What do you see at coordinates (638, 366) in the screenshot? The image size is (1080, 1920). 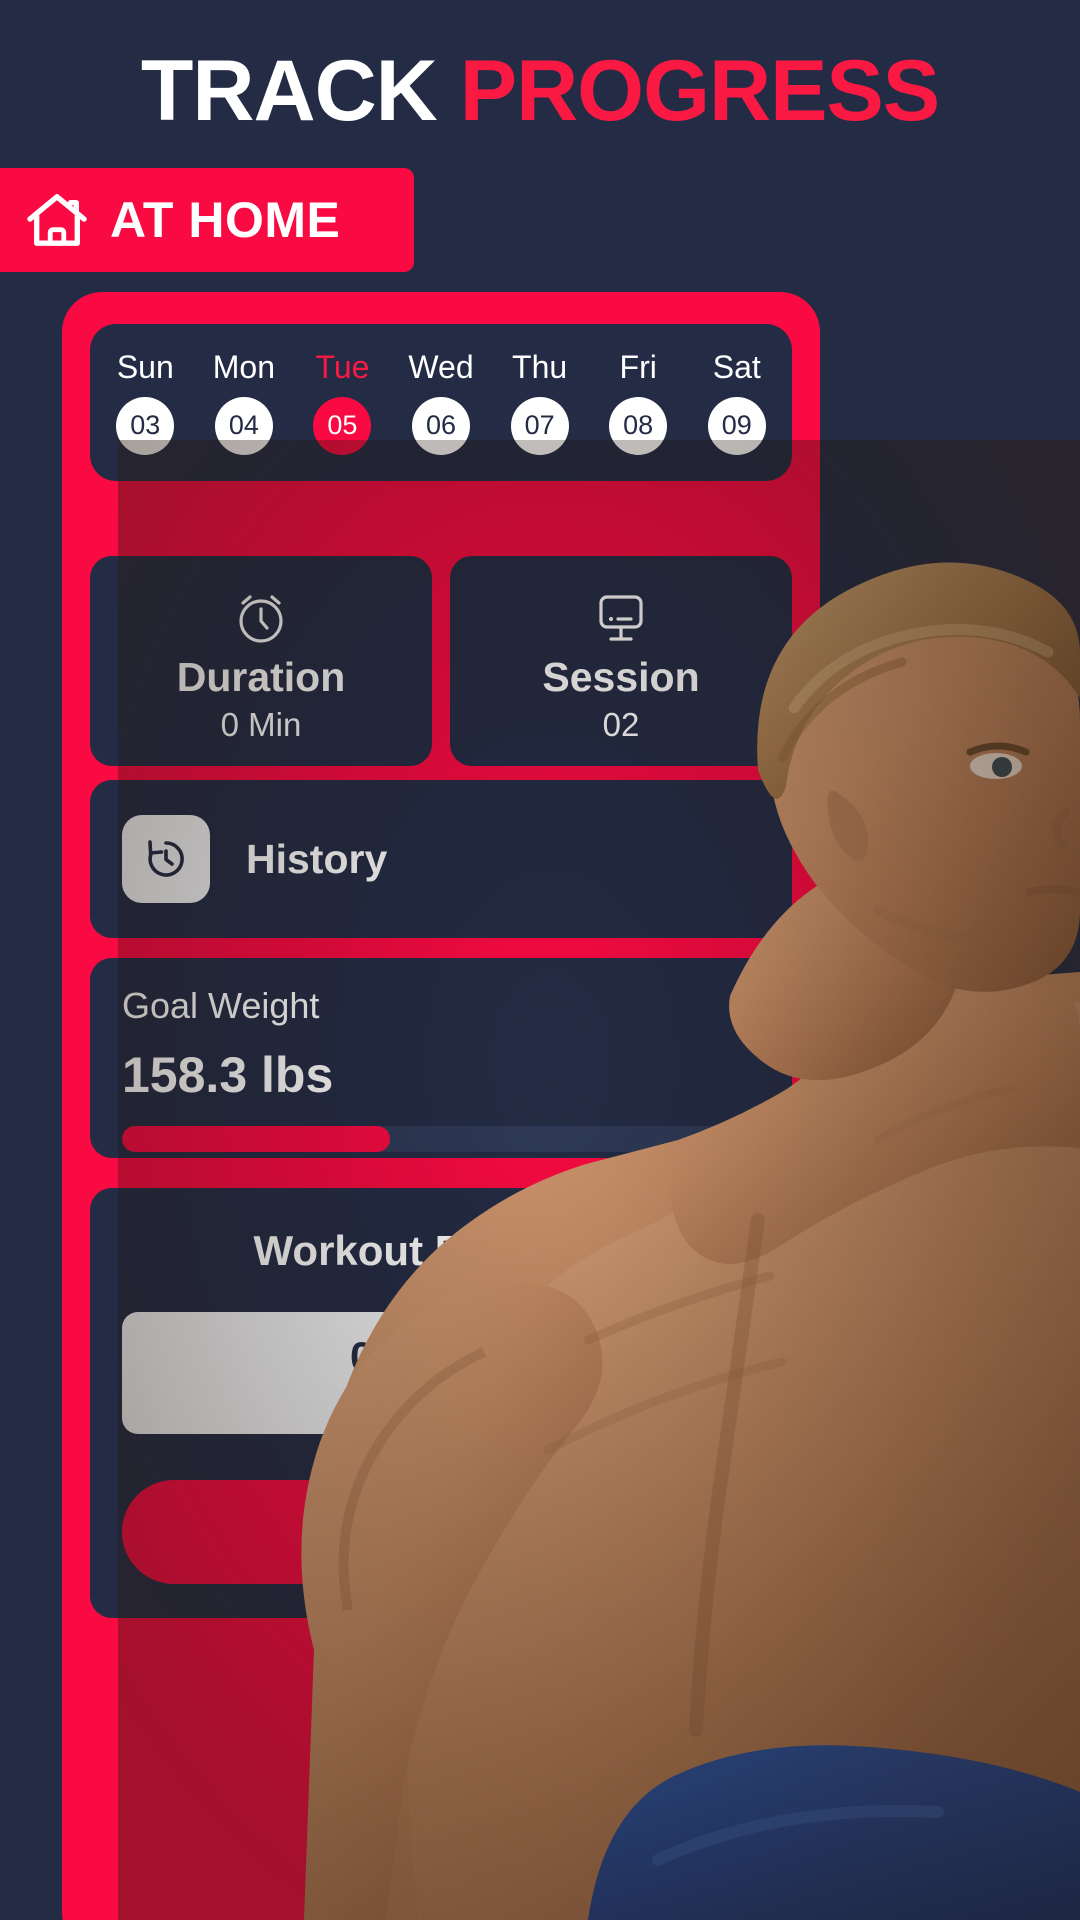 I see `day-name: Fri` at bounding box center [638, 366].